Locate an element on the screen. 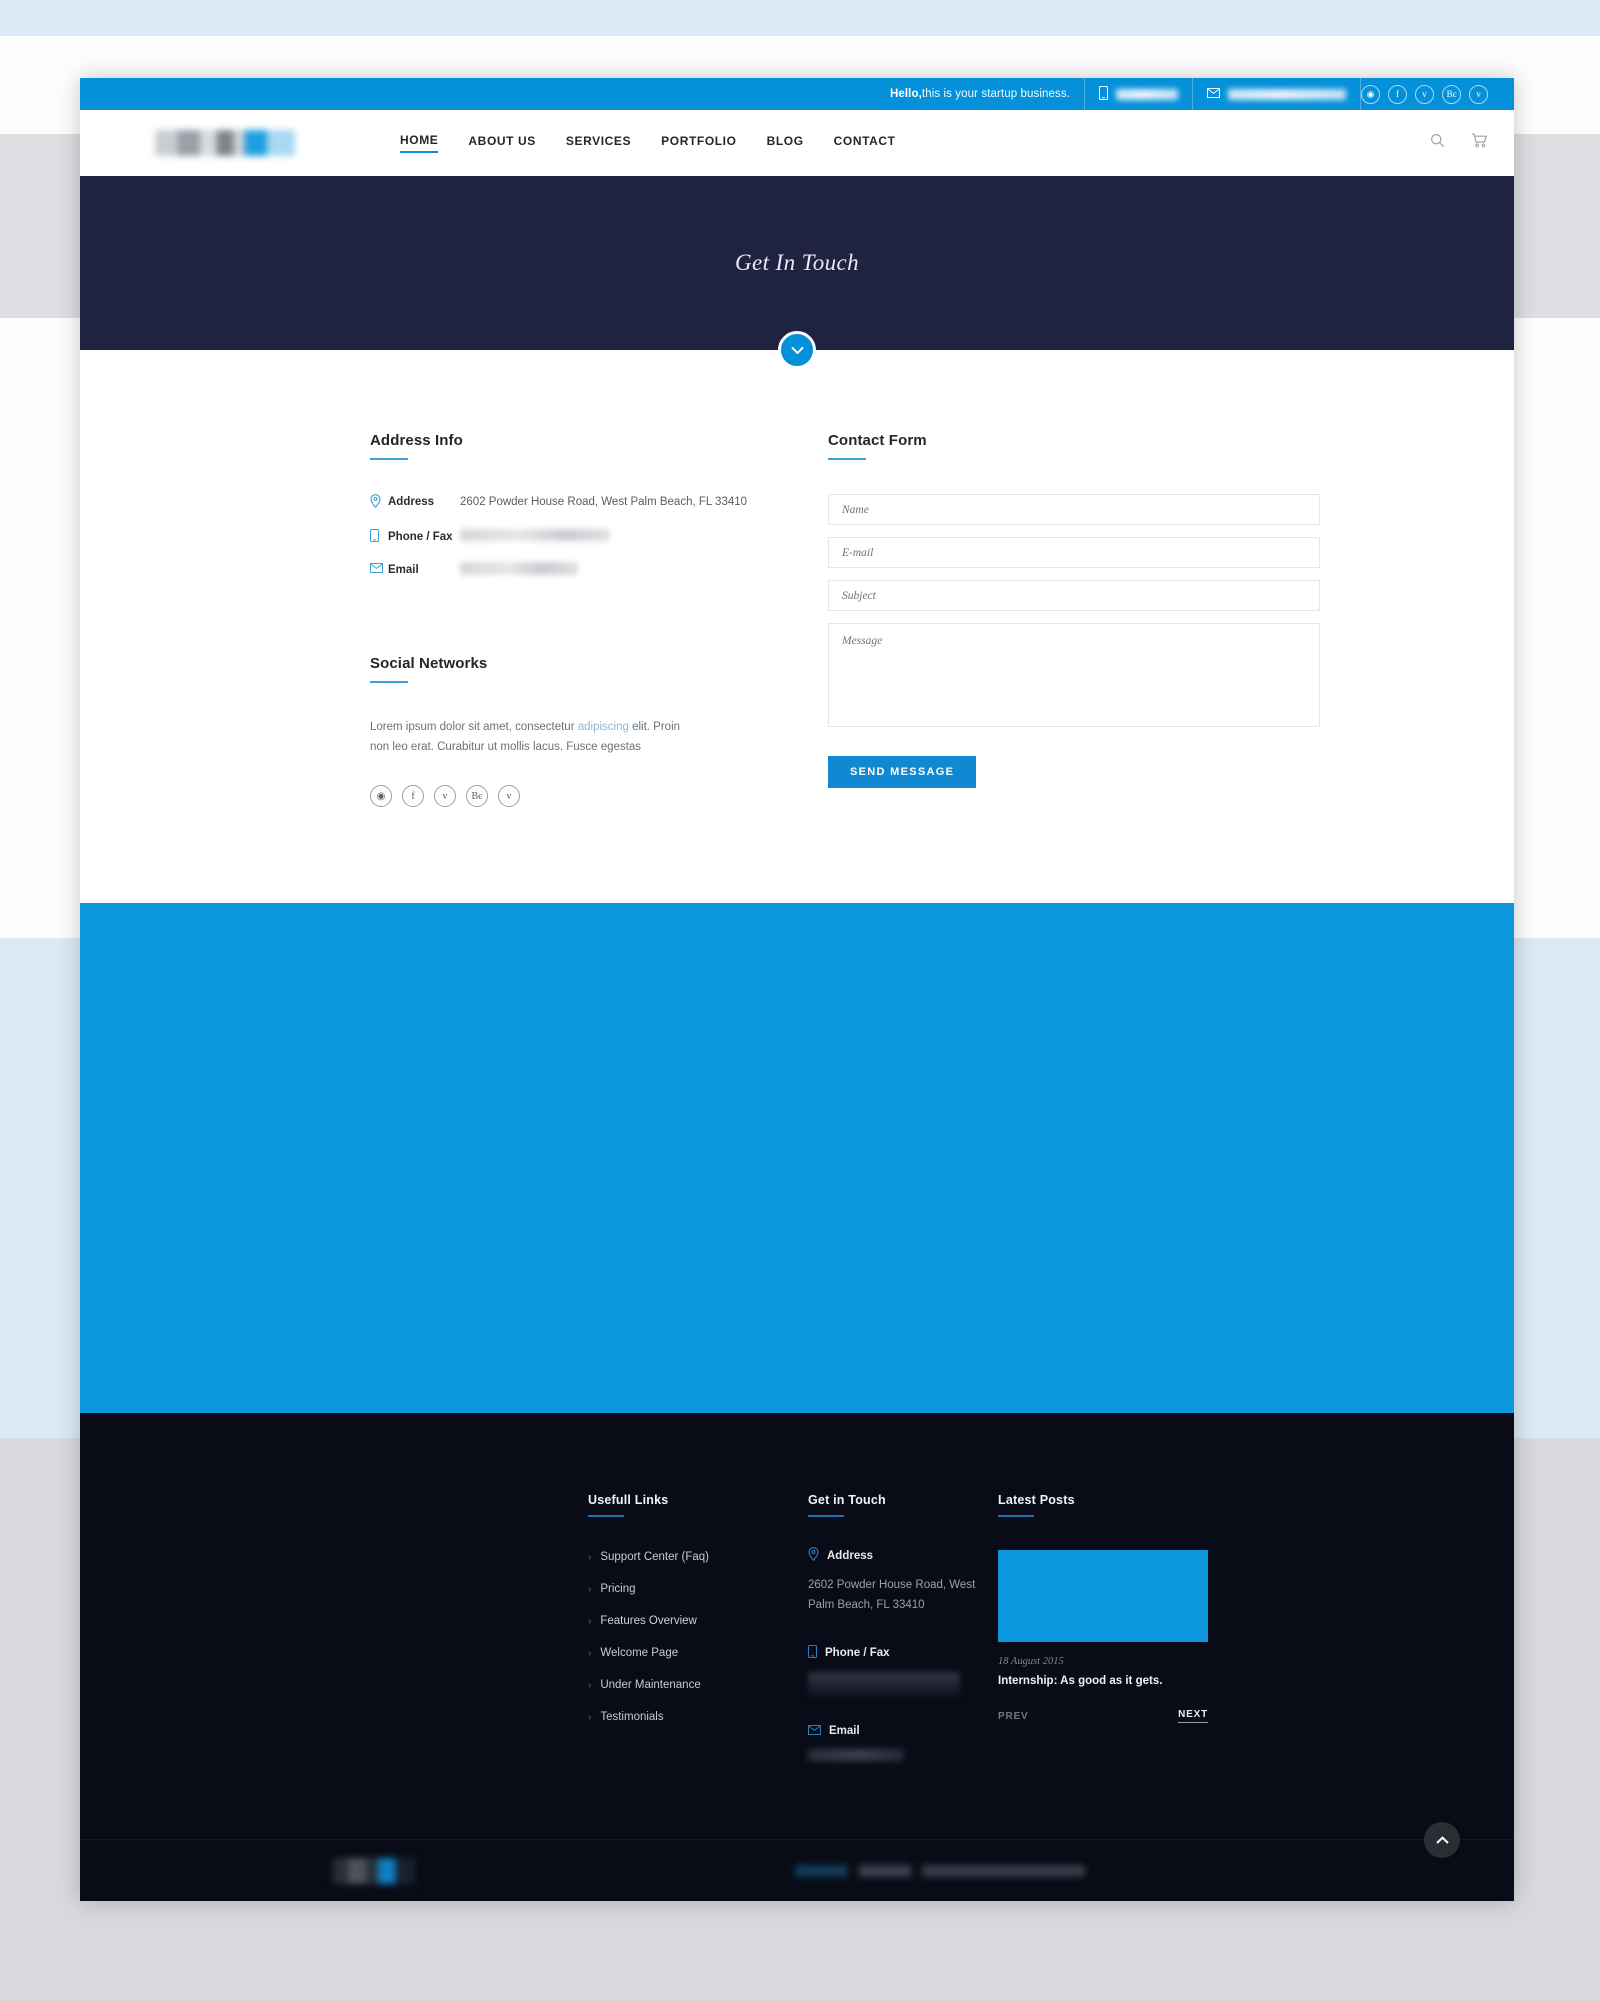 This screenshot has height=2001, width=1600. address-info-heading: Address Info is located at coordinates (416, 440).